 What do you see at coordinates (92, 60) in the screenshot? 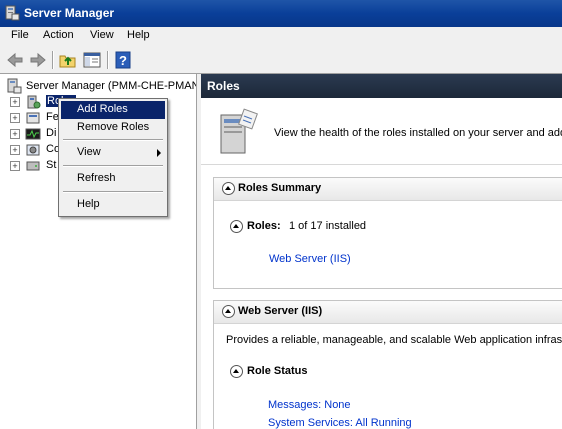
I see `show-hide-console-tree-icon` at bounding box center [92, 60].